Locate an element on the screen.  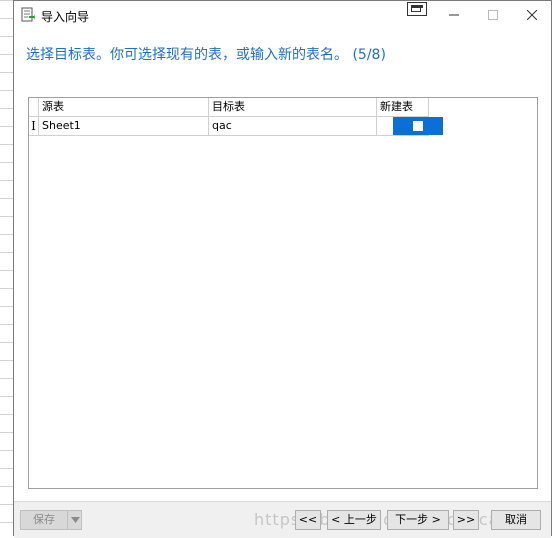
column-header-new-table: 新建表 is located at coordinates (403, 107).